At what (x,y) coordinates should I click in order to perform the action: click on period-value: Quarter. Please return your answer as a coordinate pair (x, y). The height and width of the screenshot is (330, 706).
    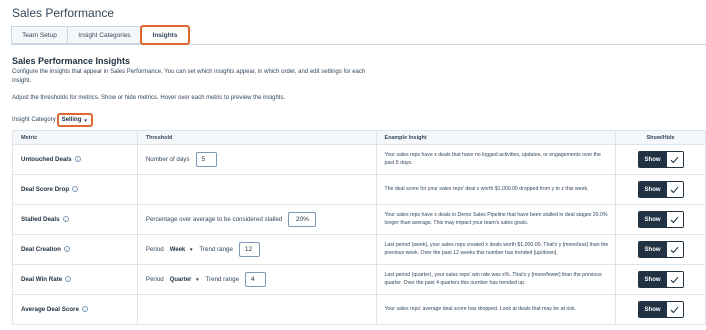
    Looking at the image, I should click on (180, 279).